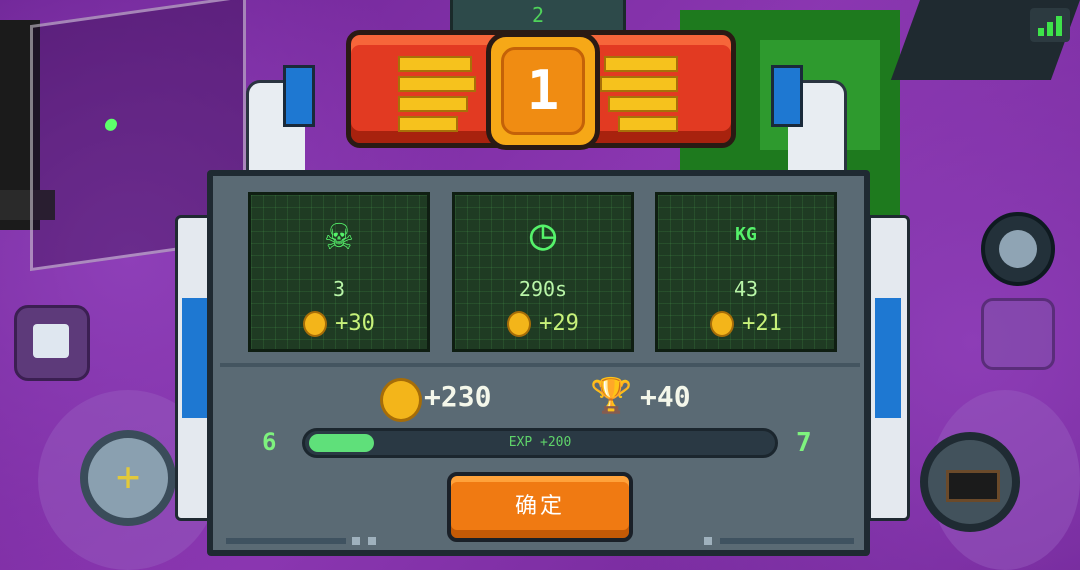 This screenshot has width=1080, height=570. What do you see at coordinates (611, 396) in the screenshot?
I see `trophy-icon: 🏆` at bounding box center [611, 396].